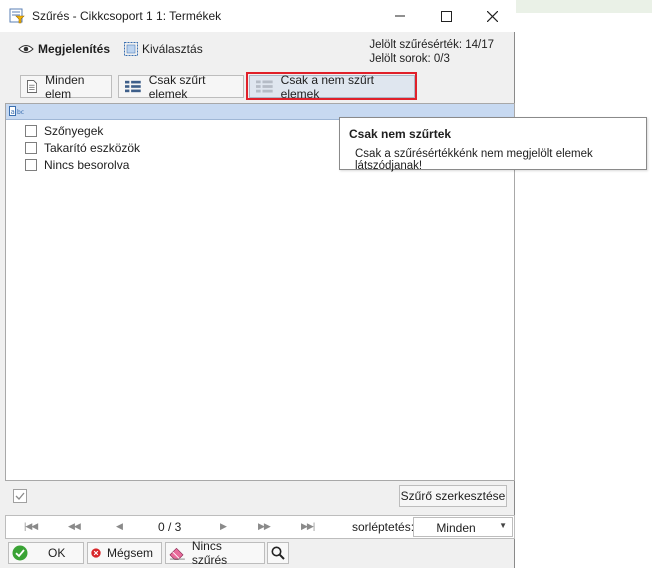 The width and height of the screenshot is (652, 568). Describe the element at coordinates (584, 6) in the screenshot. I see `background-app-strip` at that location.